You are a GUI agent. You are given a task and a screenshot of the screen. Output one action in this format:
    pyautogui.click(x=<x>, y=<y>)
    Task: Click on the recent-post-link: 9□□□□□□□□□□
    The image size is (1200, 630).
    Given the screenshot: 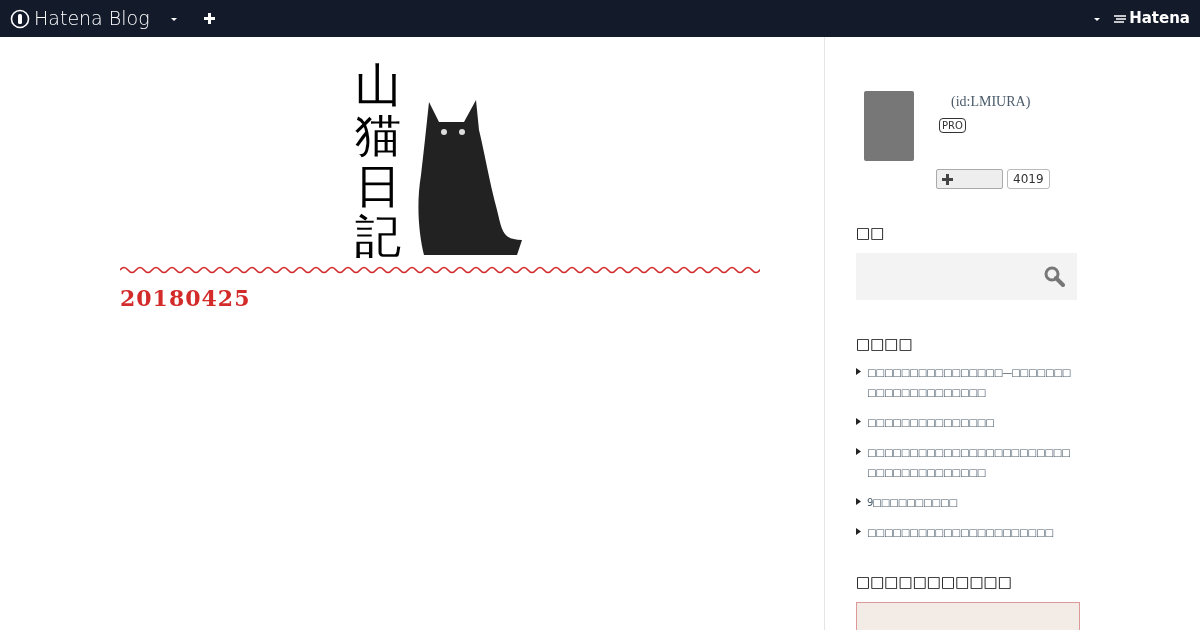 What is the action you would take?
    pyautogui.click(x=971, y=503)
    